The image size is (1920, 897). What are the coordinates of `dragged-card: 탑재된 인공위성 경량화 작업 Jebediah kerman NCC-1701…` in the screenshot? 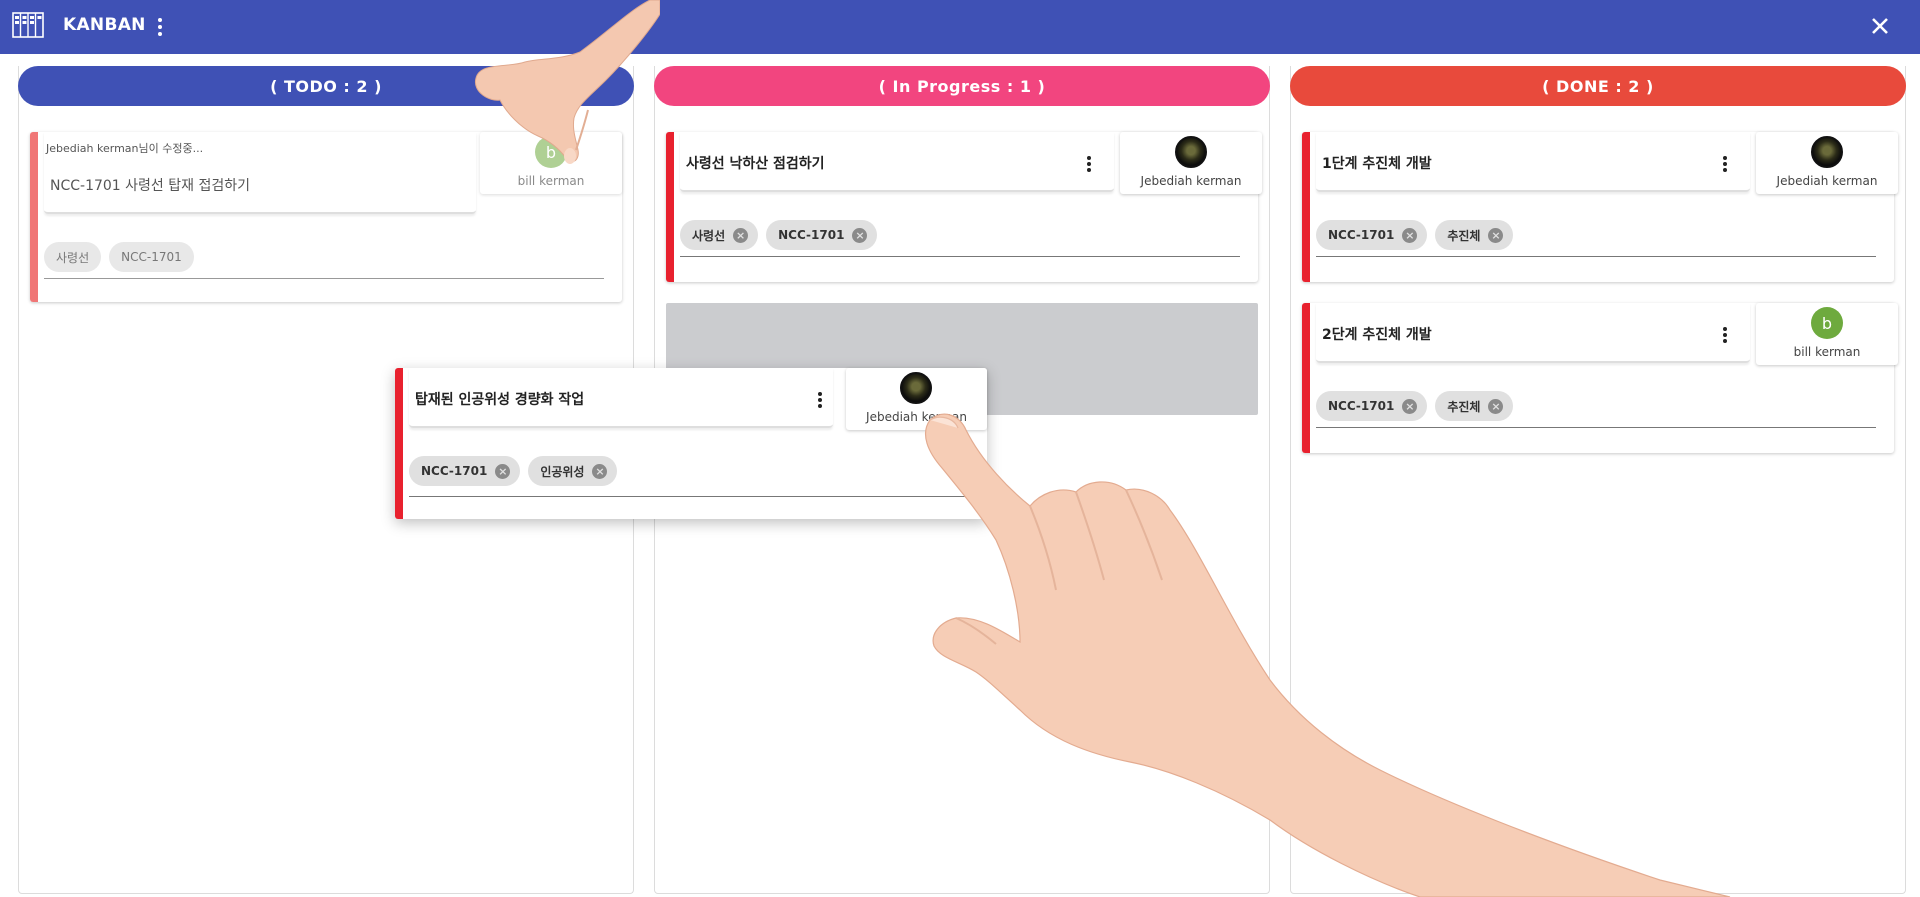 It's located at (691, 443).